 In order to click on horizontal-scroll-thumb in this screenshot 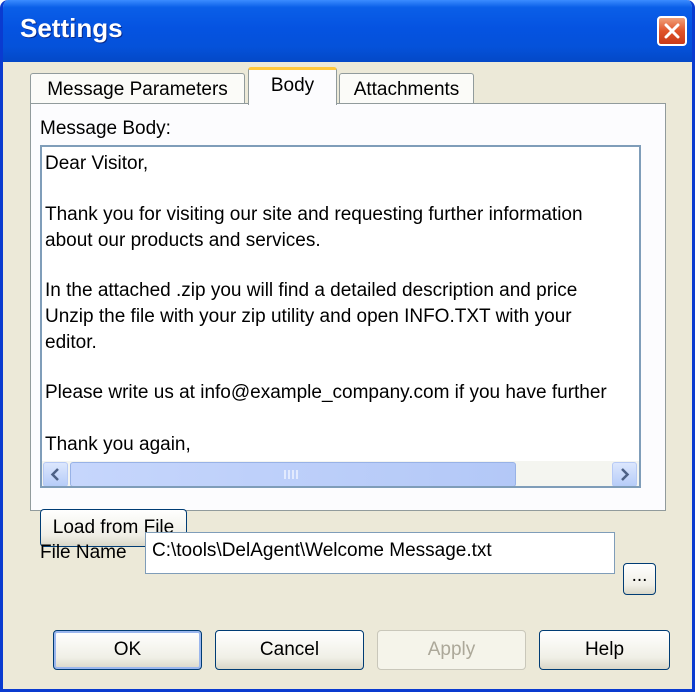, I will do `click(293, 474)`.